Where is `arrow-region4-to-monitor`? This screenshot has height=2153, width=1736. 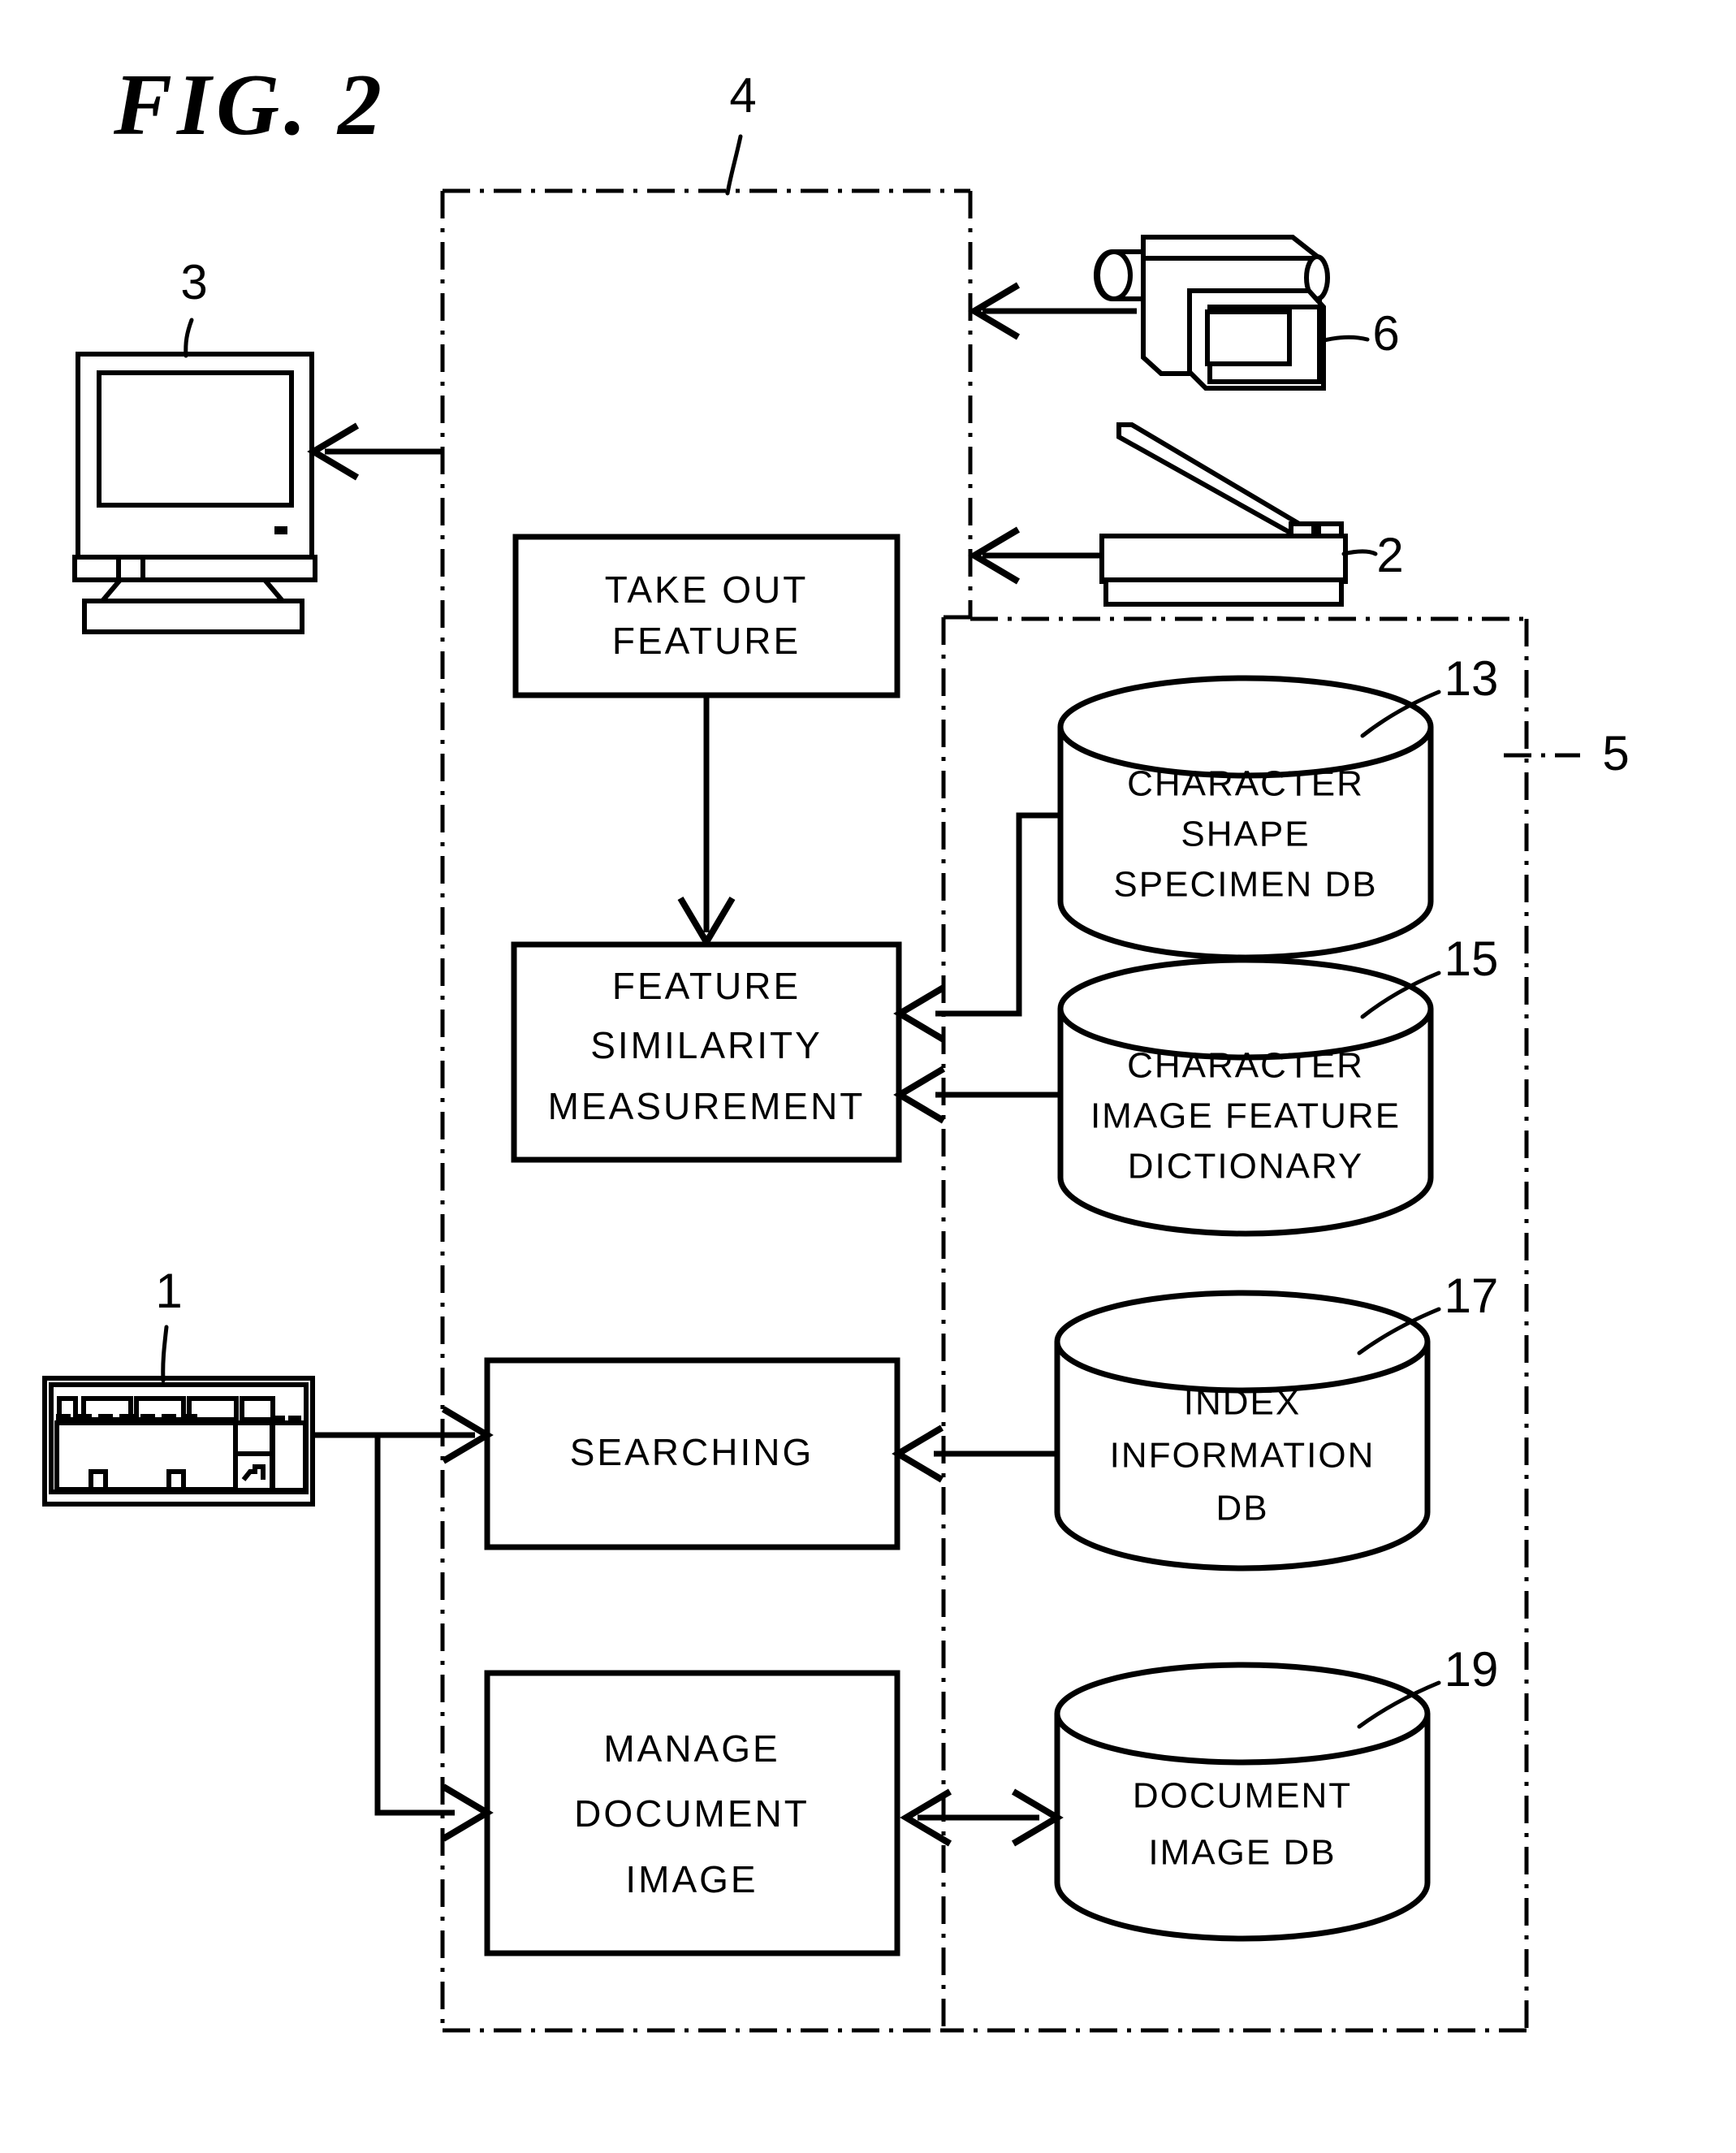 arrow-region4-to-monitor is located at coordinates (375, 451).